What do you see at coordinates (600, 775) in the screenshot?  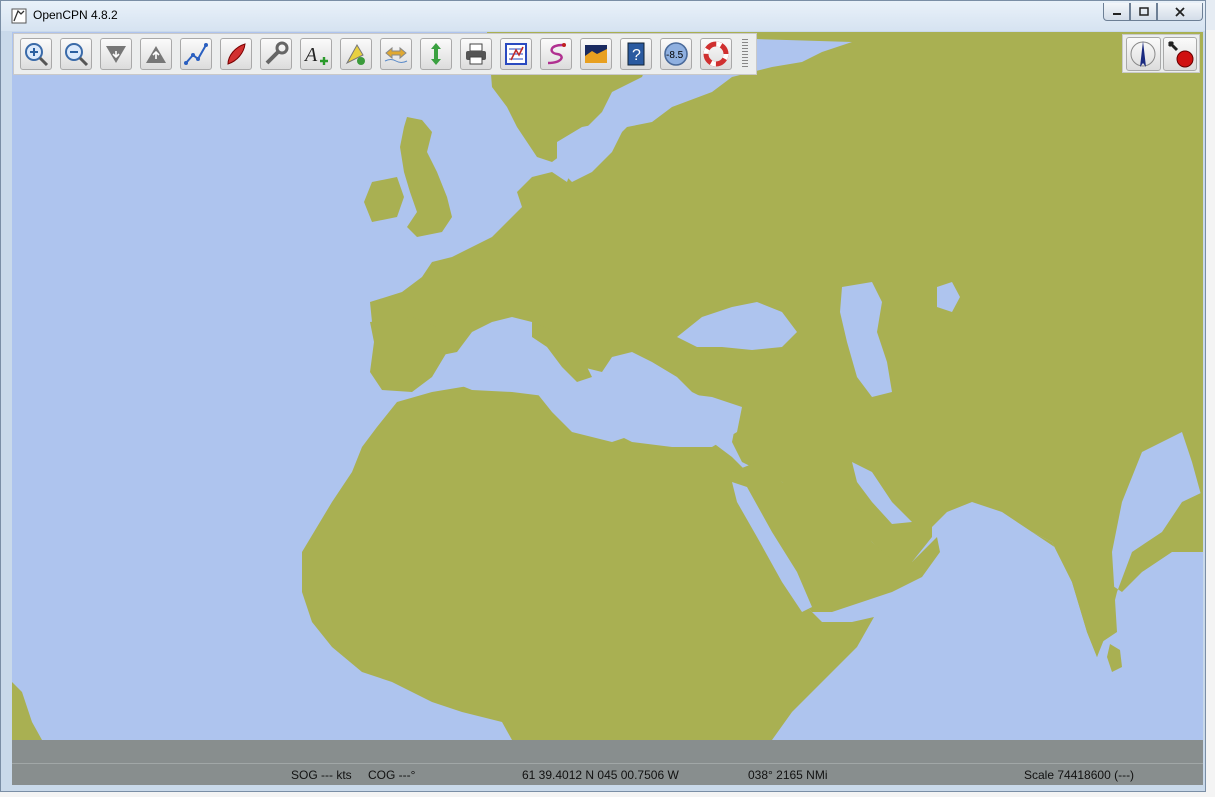 I see `cursor-position-readout: 61 39.4012 N 045 00.7506 W` at bounding box center [600, 775].